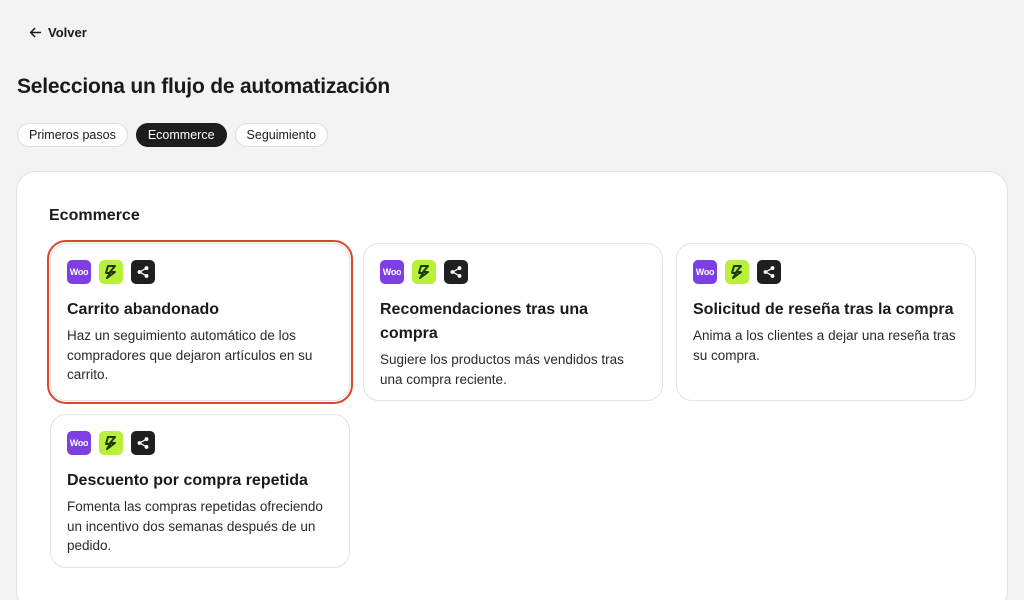 Image resolution: width=1024 pixels, height=600 pixels. What do you see at coordinates (67, 32) in the screenshot?
I see `back-label: Volver` at bounding box center [67, 32].